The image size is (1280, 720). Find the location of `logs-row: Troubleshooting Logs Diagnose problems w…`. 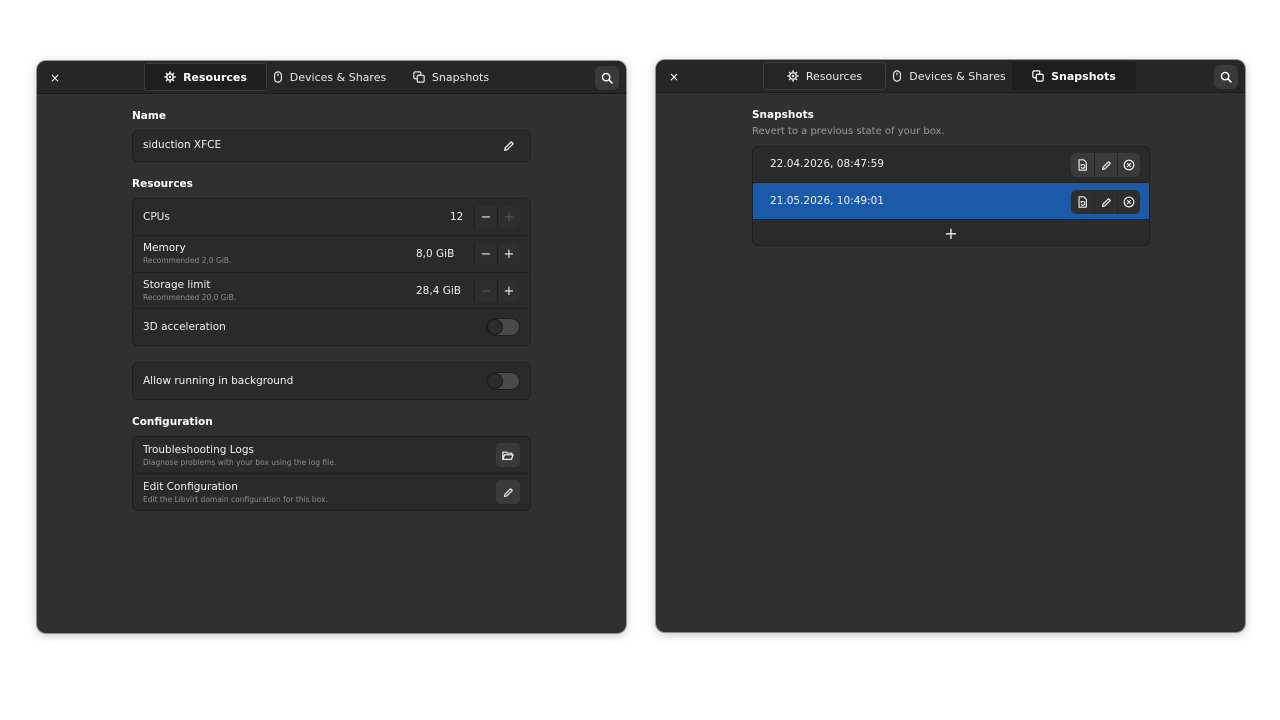

logs-row: Troubleshooting Logs Diagnose problems w… is located at coordinates (331, 455).